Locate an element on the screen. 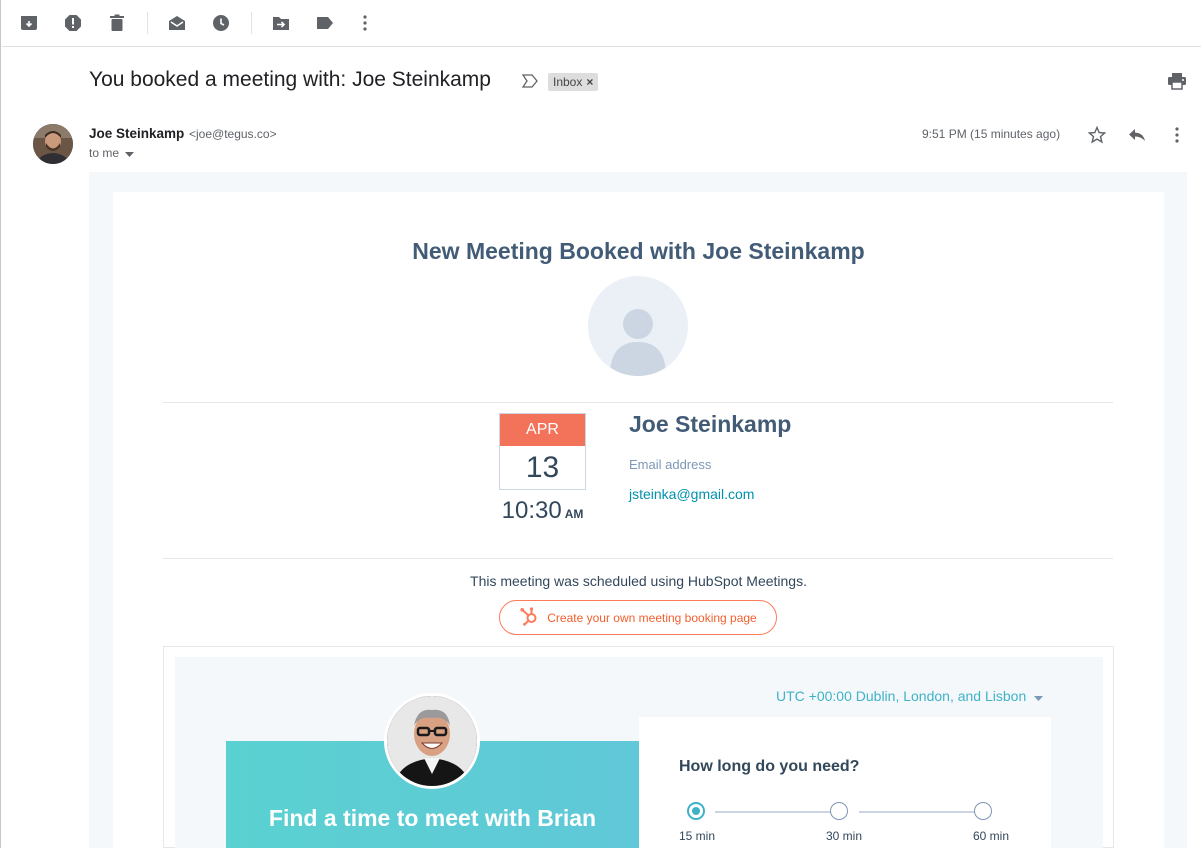  recipient-text: to me is located at coordinates (104, 153).